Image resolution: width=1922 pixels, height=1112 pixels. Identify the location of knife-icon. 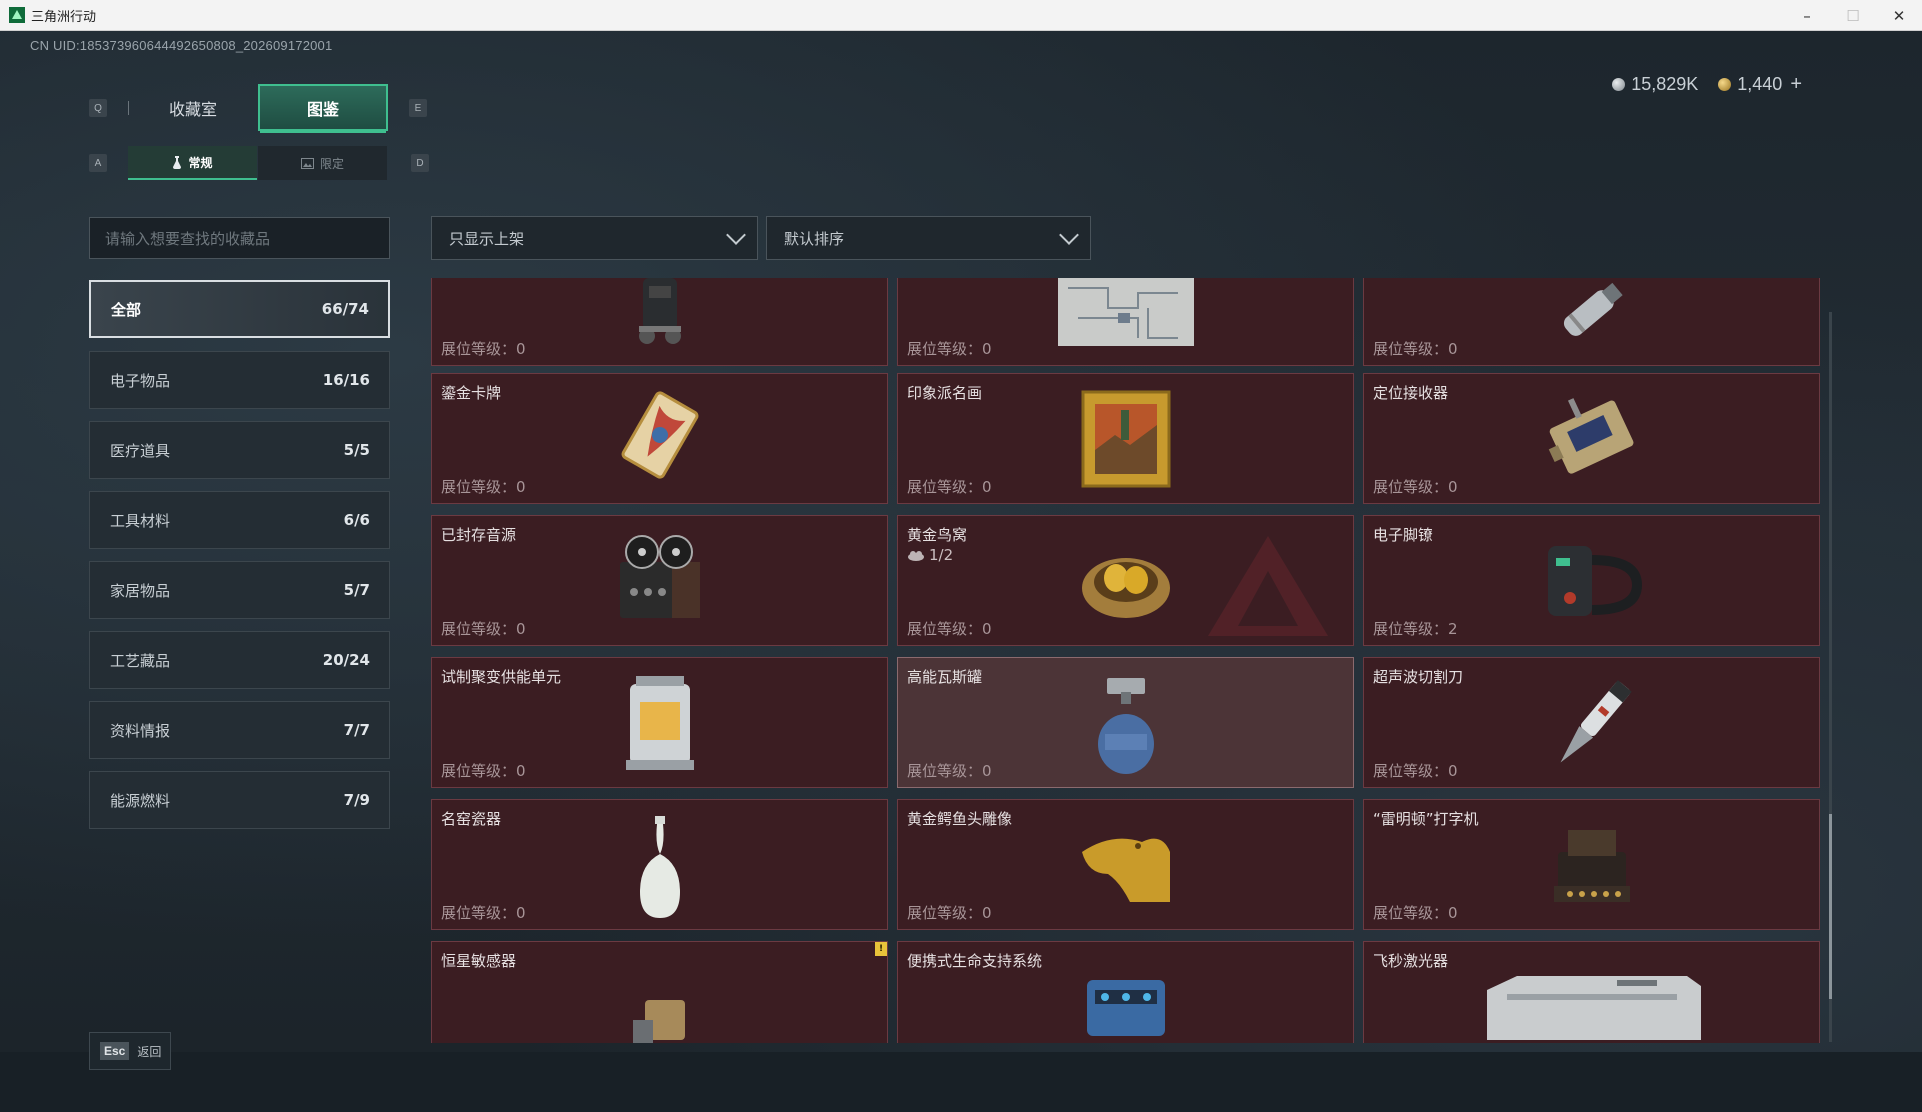
(1596, 721).